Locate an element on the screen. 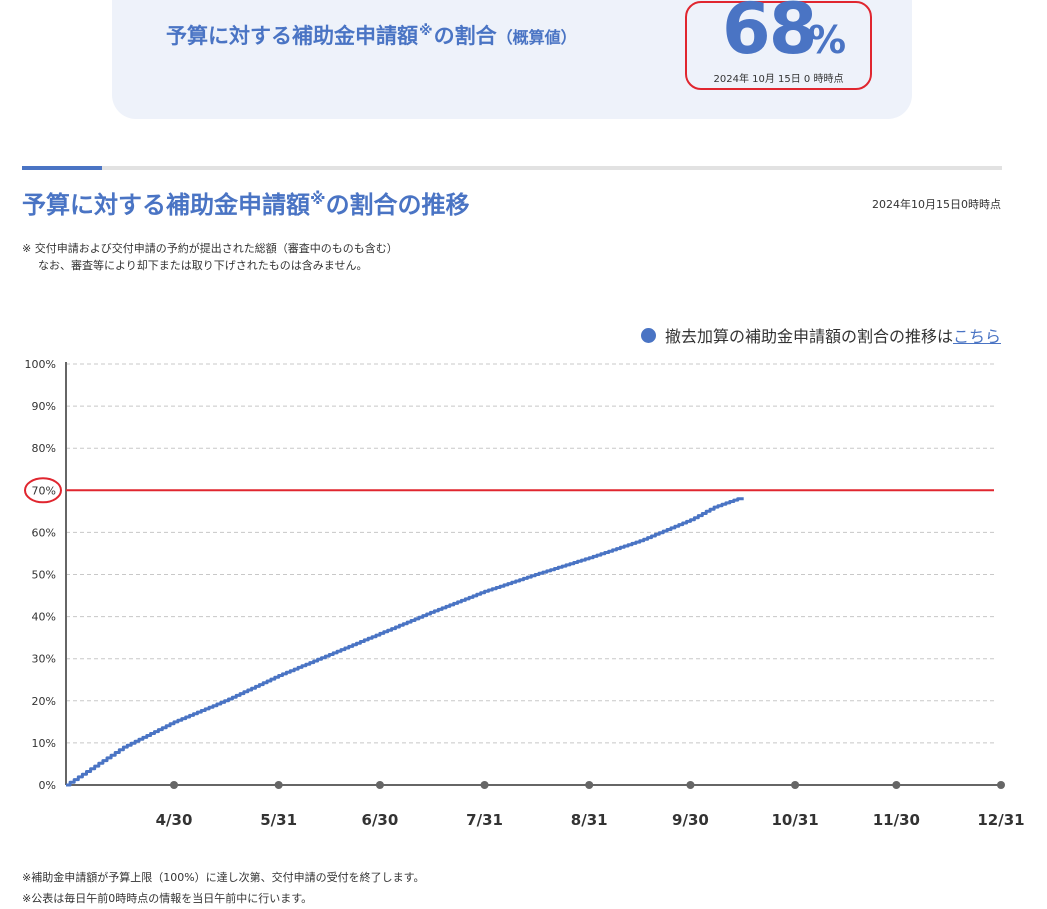  x-tick-label: 5/31 is located at coordinates (278, 820).